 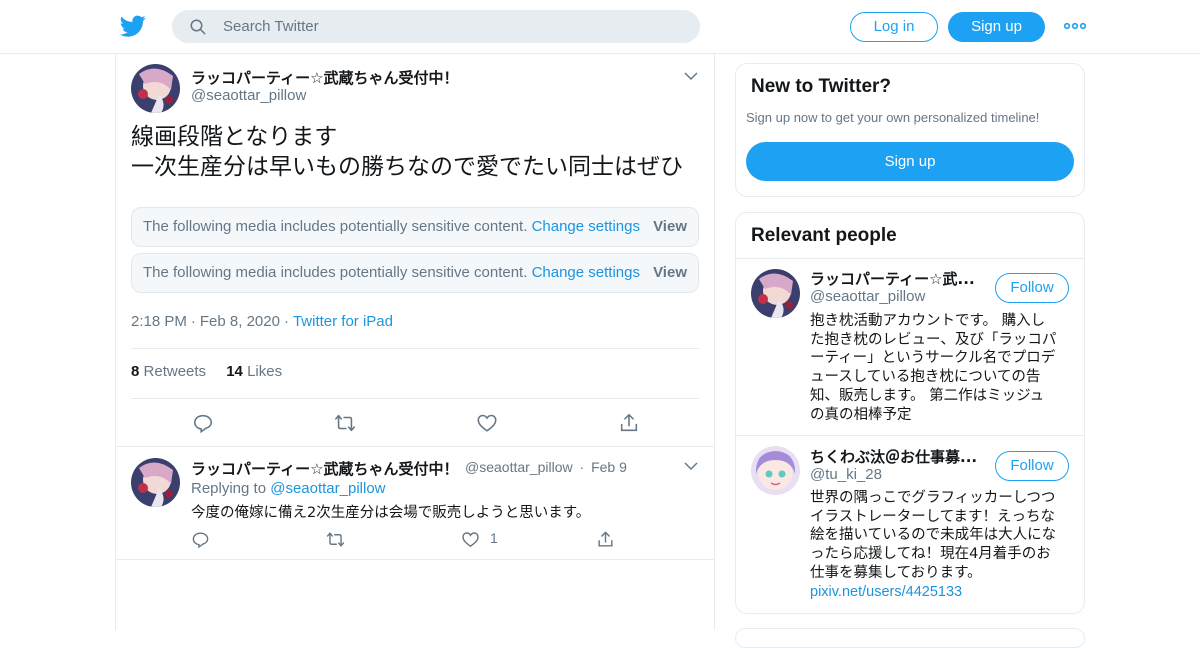 What do you see at coordinates (248, 95) in the screenshot?
I see `author-handle: @seaottar_pillow` at bounding box center [248, 95].